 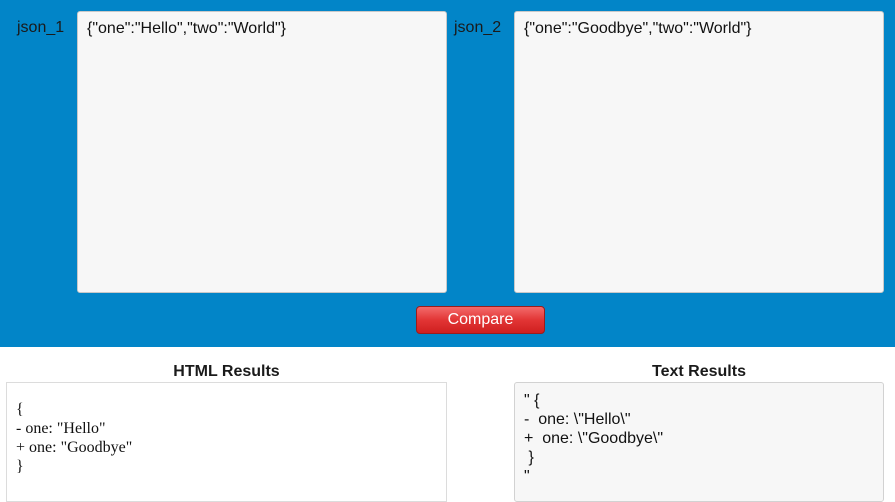 I want to click on text-result-line: - one: \"Hello\", so click(x=577, y=419).